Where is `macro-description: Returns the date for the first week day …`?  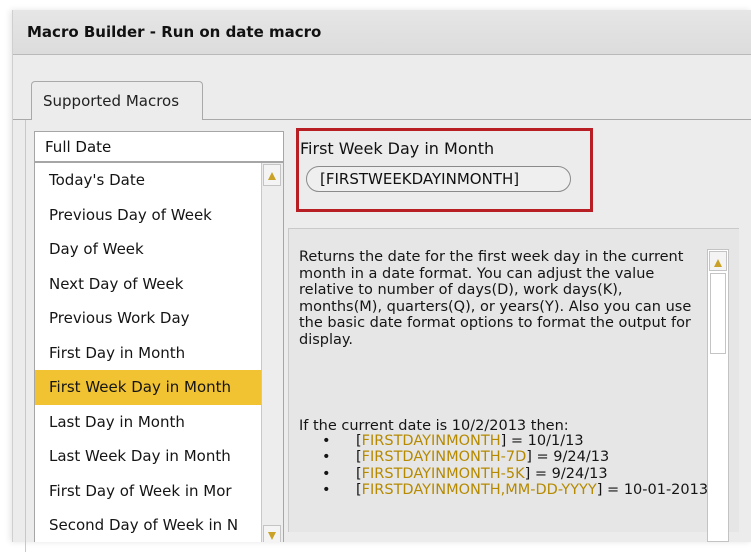 macro-description: Returns the date for the first week day … is located at coordinates (501, 299).